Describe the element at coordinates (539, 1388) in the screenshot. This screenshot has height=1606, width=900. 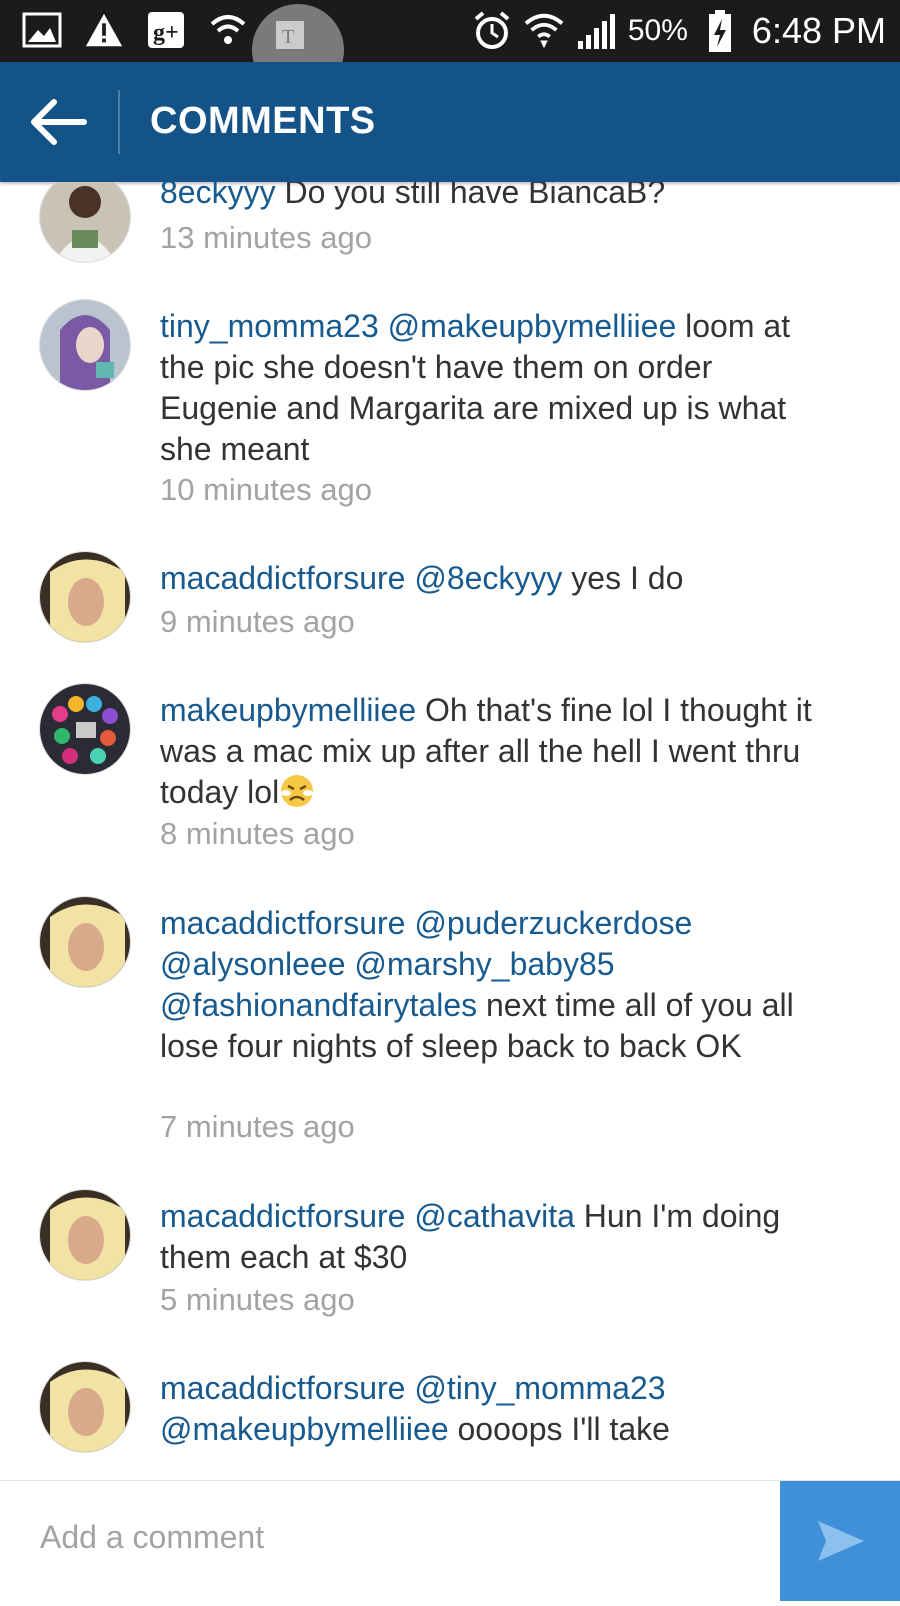
I see `mention-link: @tiny_momma23` at that location.